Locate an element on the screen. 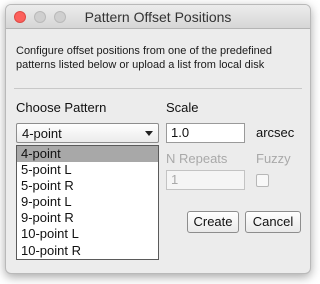 This screenshot has height=284, width=320. pattern-option: 5-point R is located at coordinates (87, 186).